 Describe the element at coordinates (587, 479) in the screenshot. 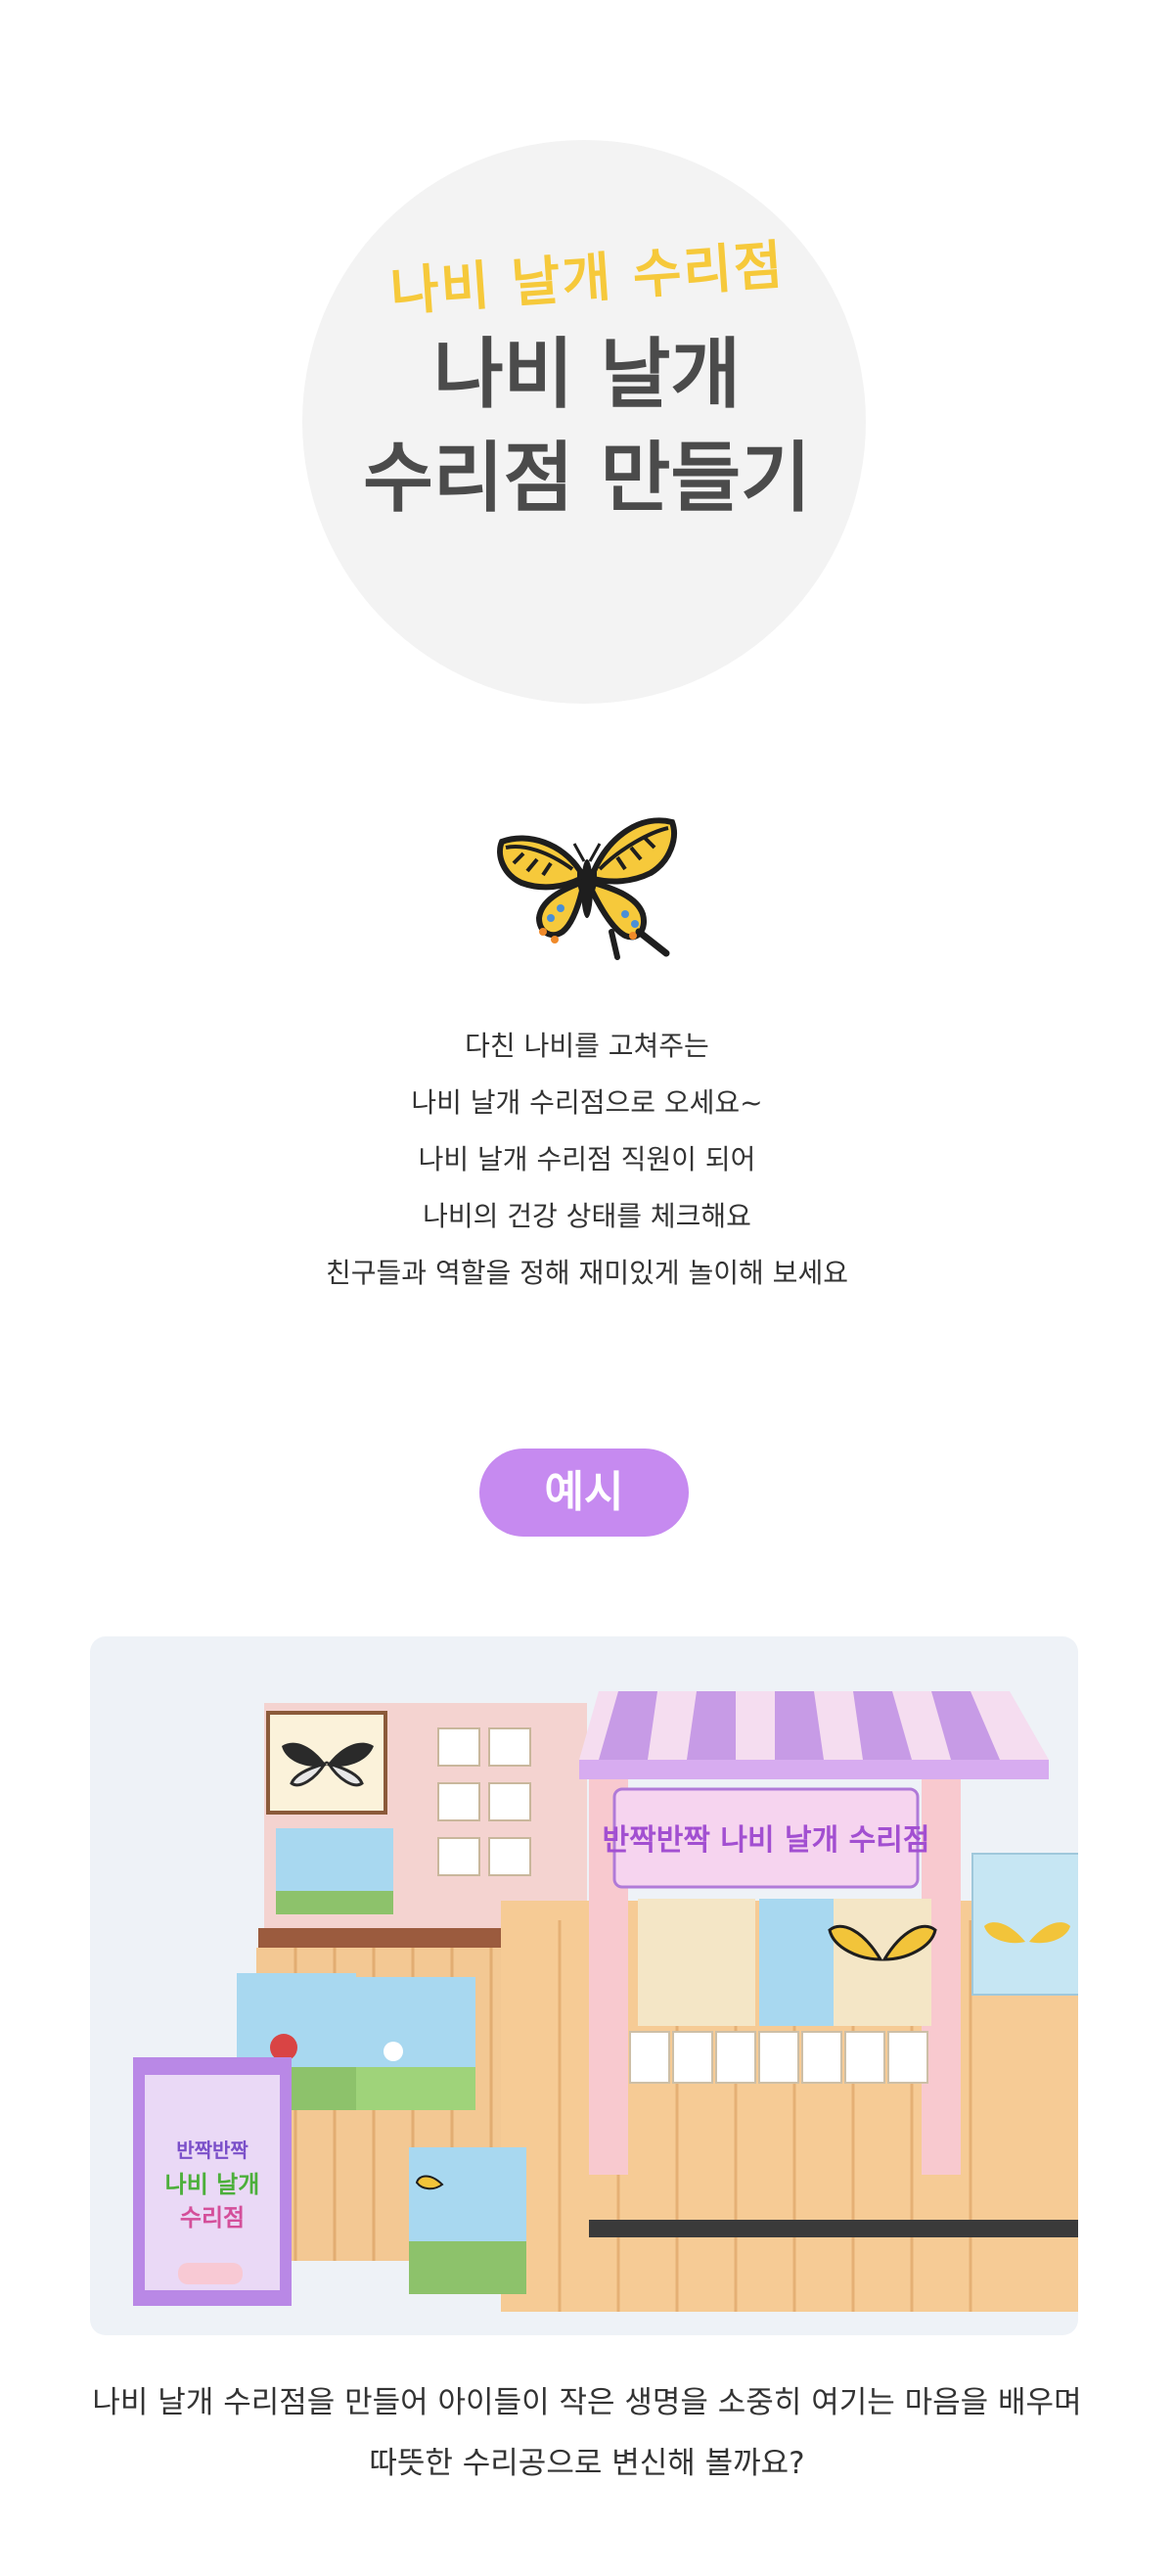

I see `title-line-2: 수리점 만들기` at that location.